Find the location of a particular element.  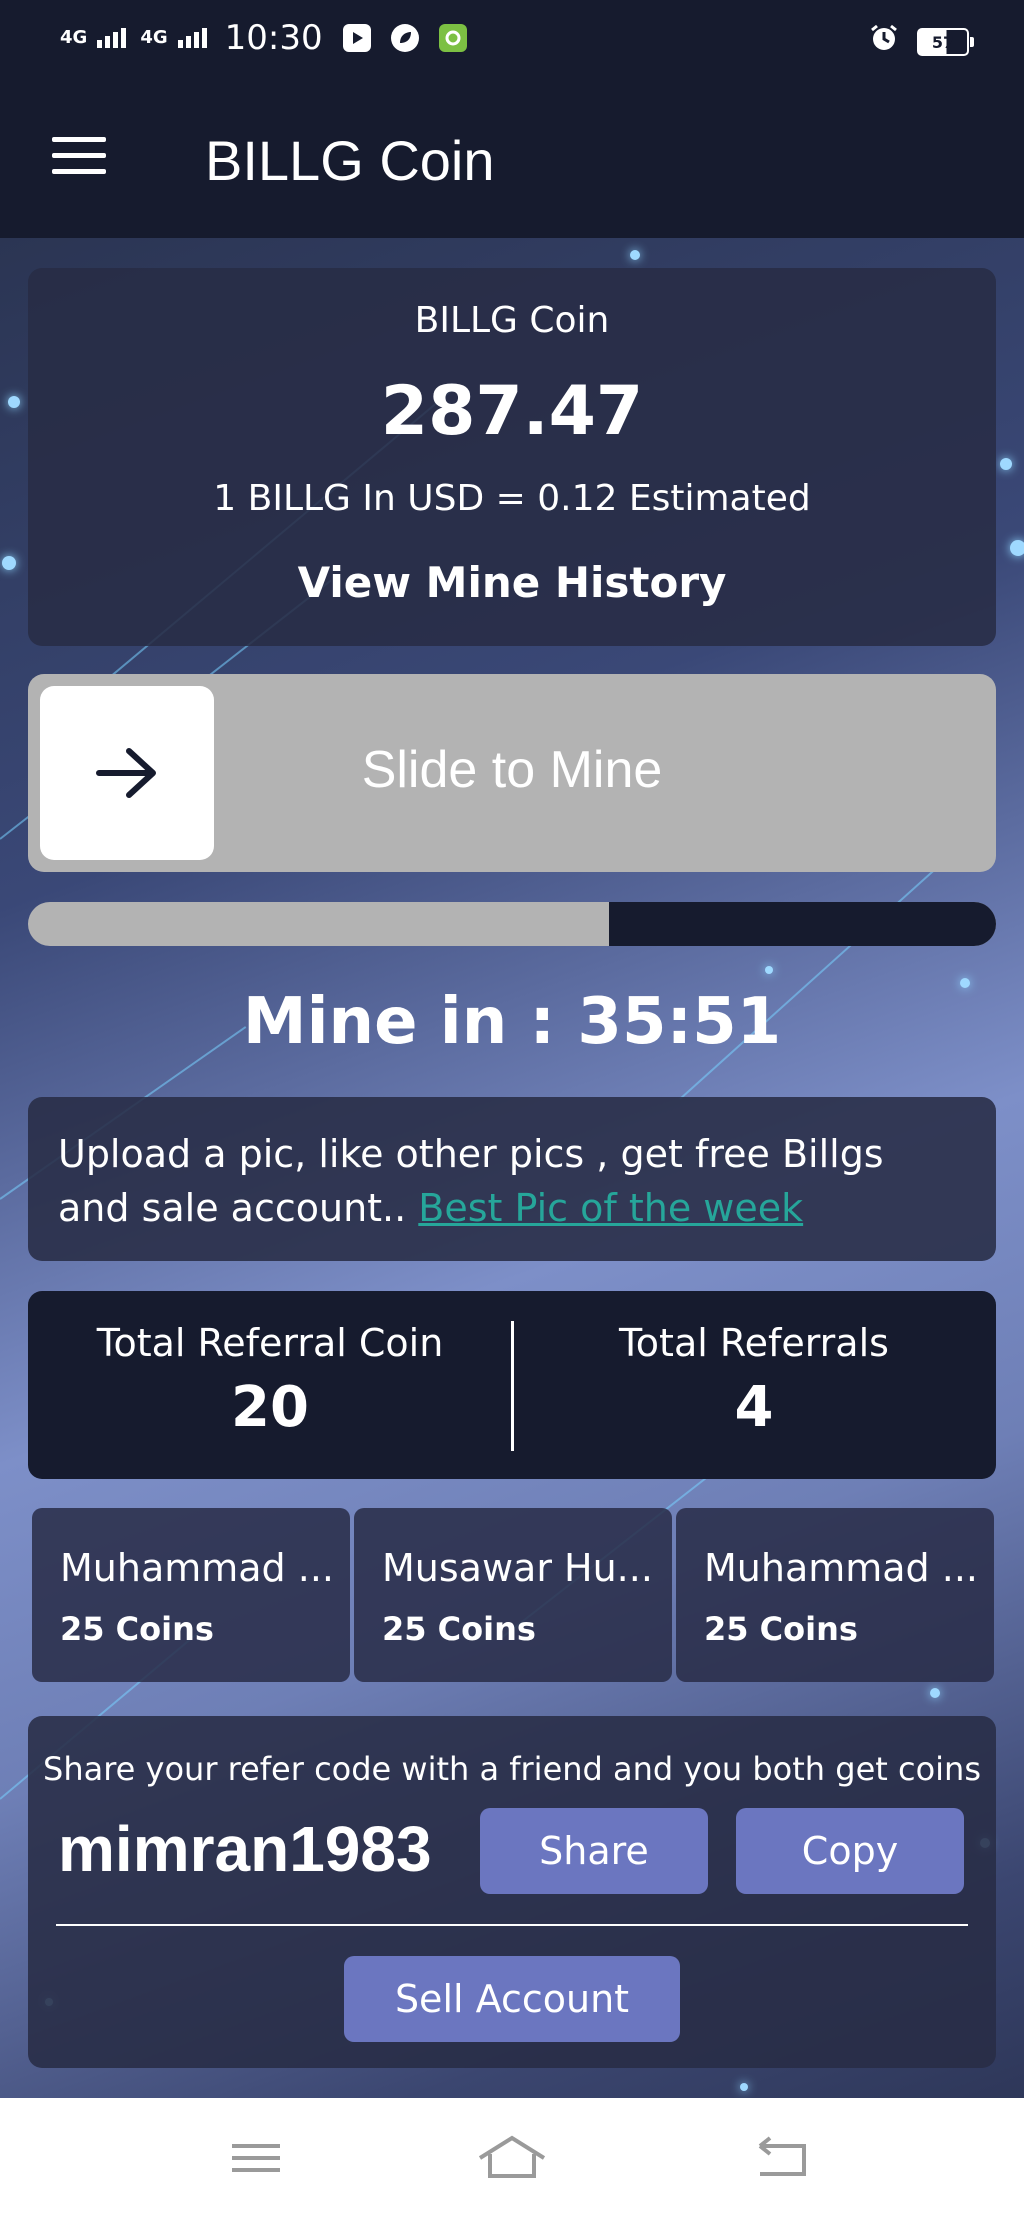

coin-balance: 287.47 is located at coordinates (512, 411).